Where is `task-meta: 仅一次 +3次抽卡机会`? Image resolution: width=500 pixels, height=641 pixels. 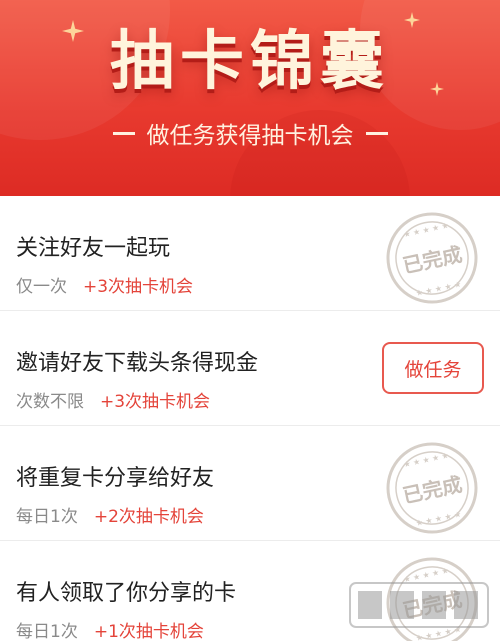 task-meta: 仅一次 +3次抽卡机会 is located at coordinates (104, 284).